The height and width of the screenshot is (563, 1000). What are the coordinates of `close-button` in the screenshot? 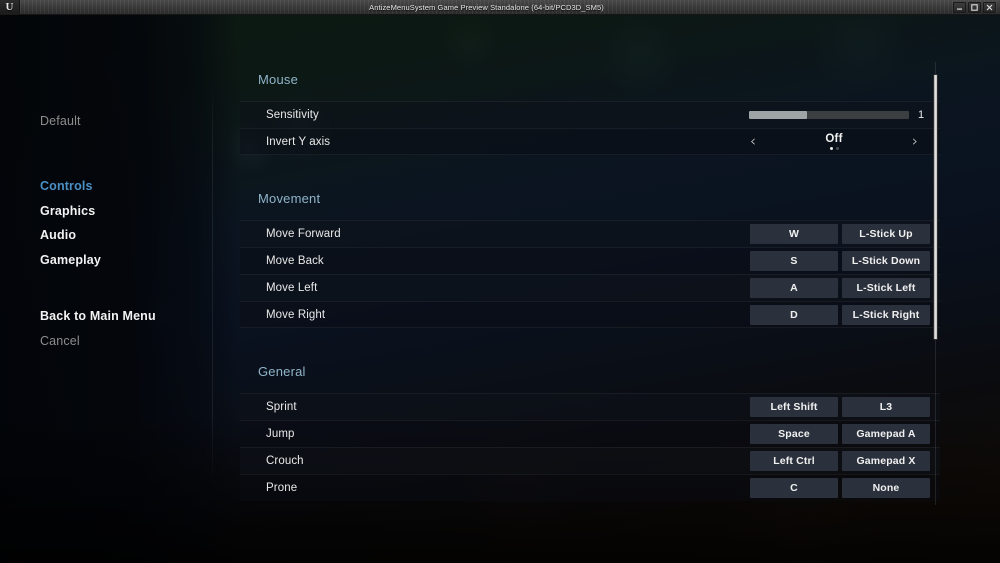 It's located at (989, 7).